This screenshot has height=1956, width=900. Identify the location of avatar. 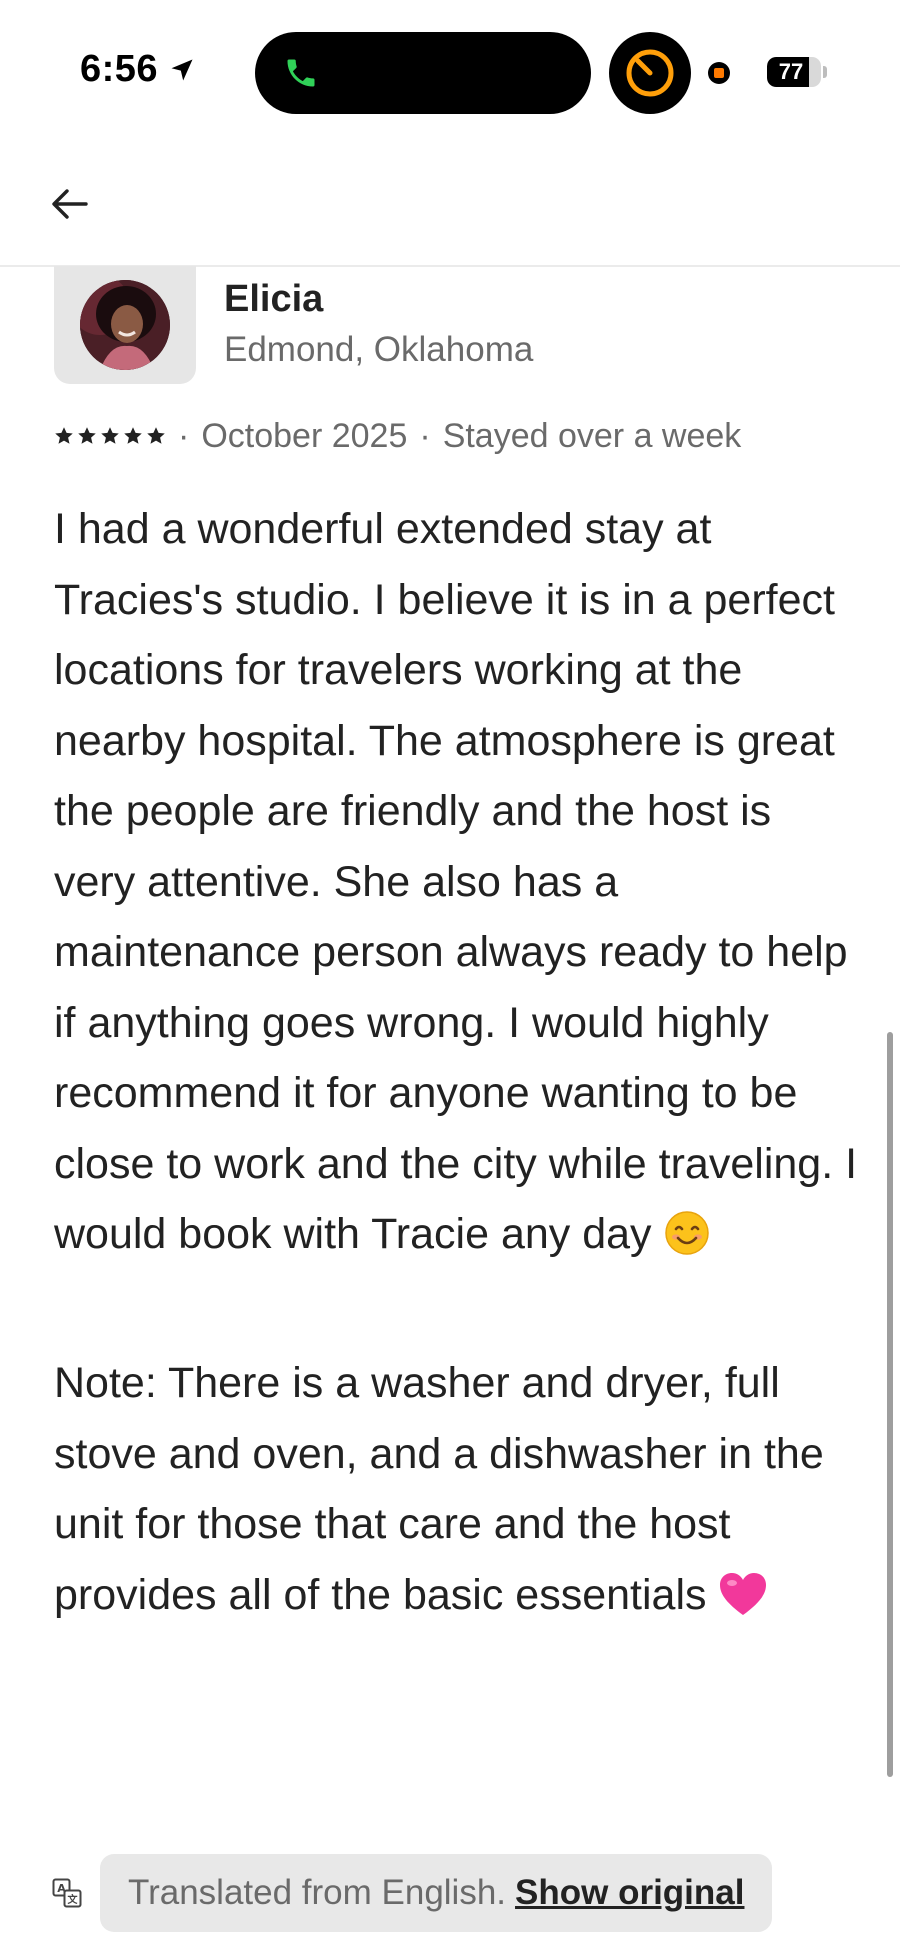
(125, 325).